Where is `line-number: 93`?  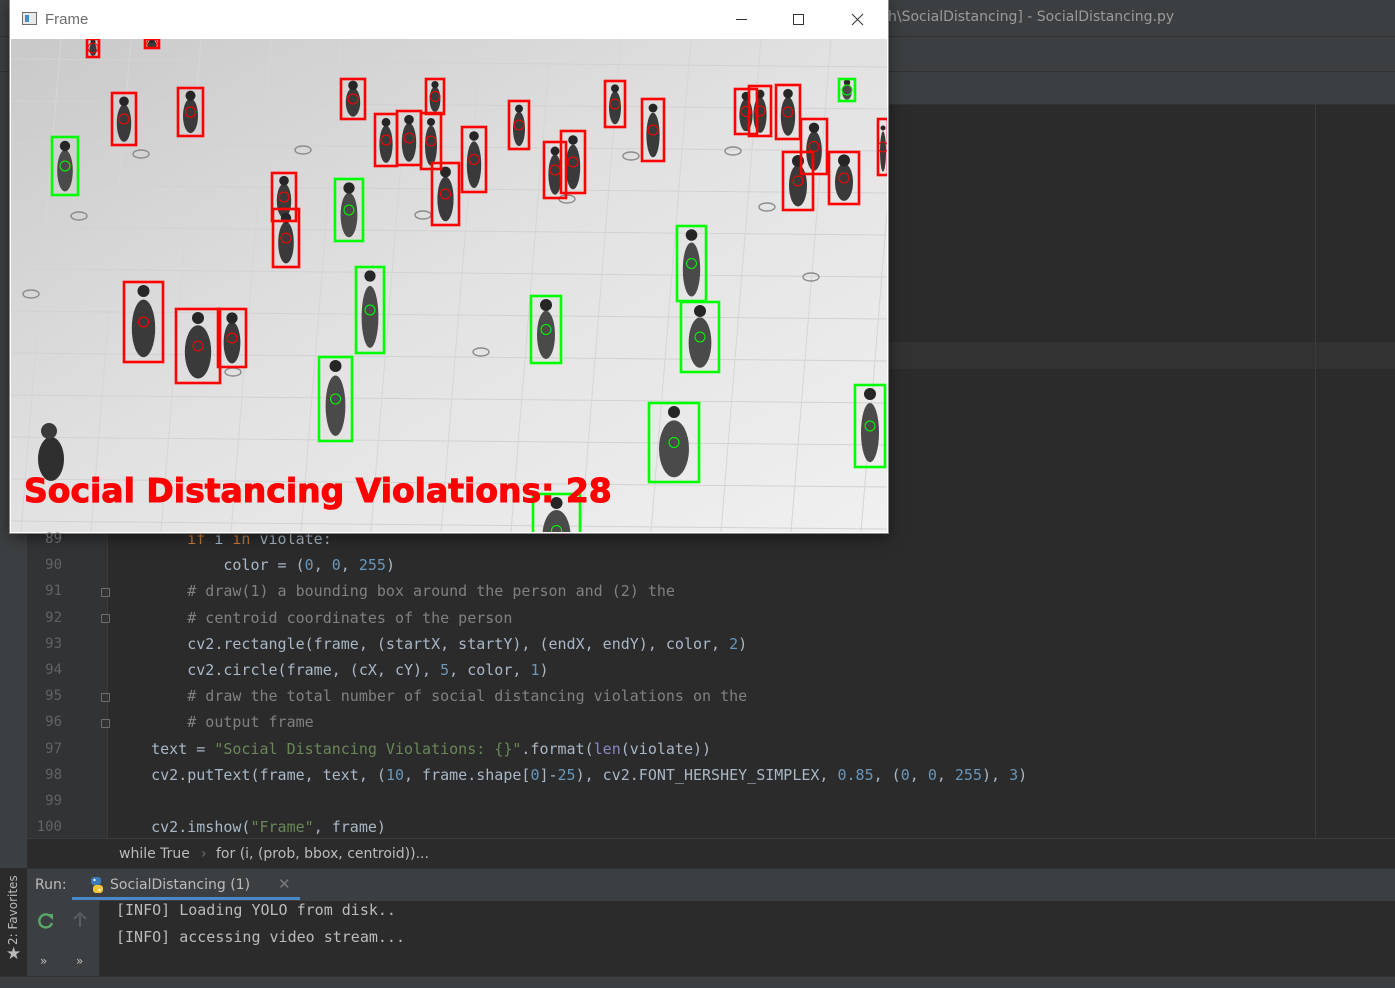 line-number: 93 is located at coordinates (53, 644).